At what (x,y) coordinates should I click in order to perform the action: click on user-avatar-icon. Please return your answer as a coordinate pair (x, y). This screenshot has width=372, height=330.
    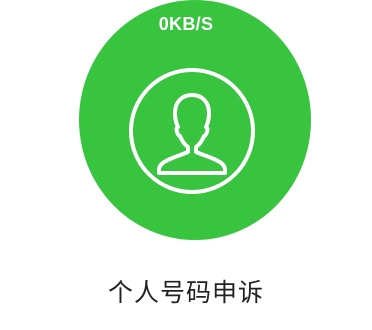
    Looking at the image, I should click on (192, 131).